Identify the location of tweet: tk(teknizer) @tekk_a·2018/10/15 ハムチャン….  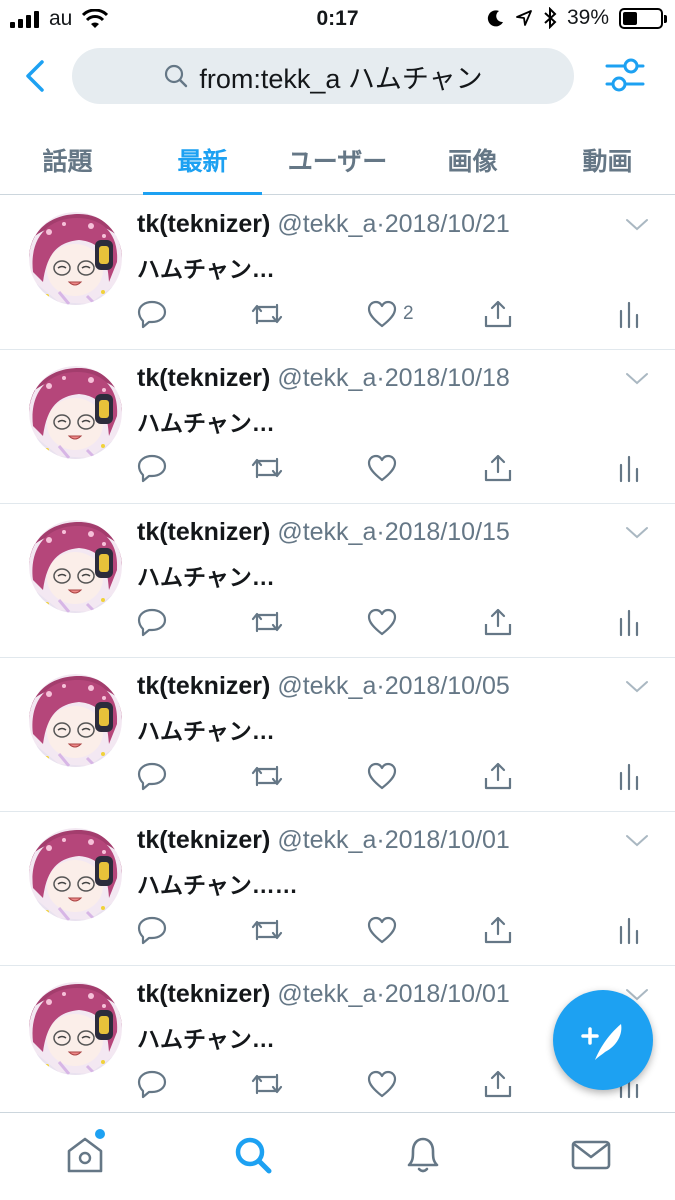
(337, 581).